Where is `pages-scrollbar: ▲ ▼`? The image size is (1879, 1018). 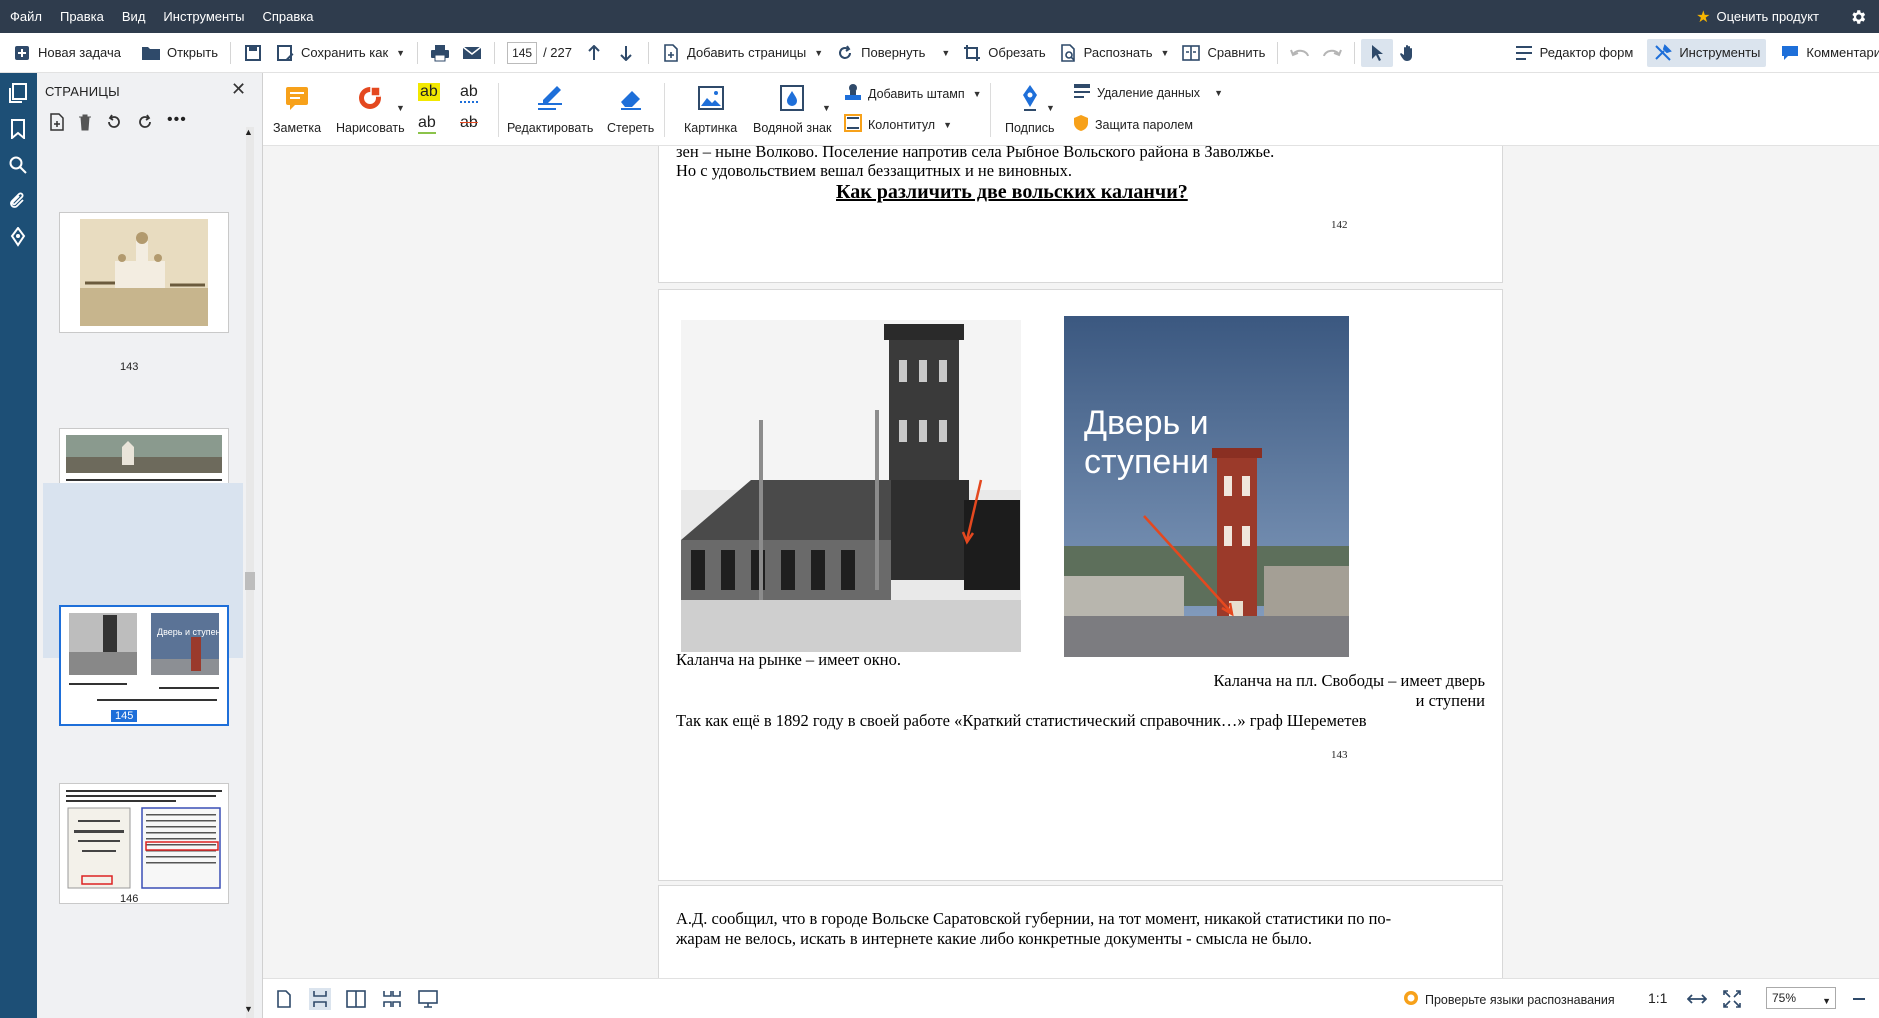 pages-scrollbar: ▲ ▼ is located at coordinates (250, 572).